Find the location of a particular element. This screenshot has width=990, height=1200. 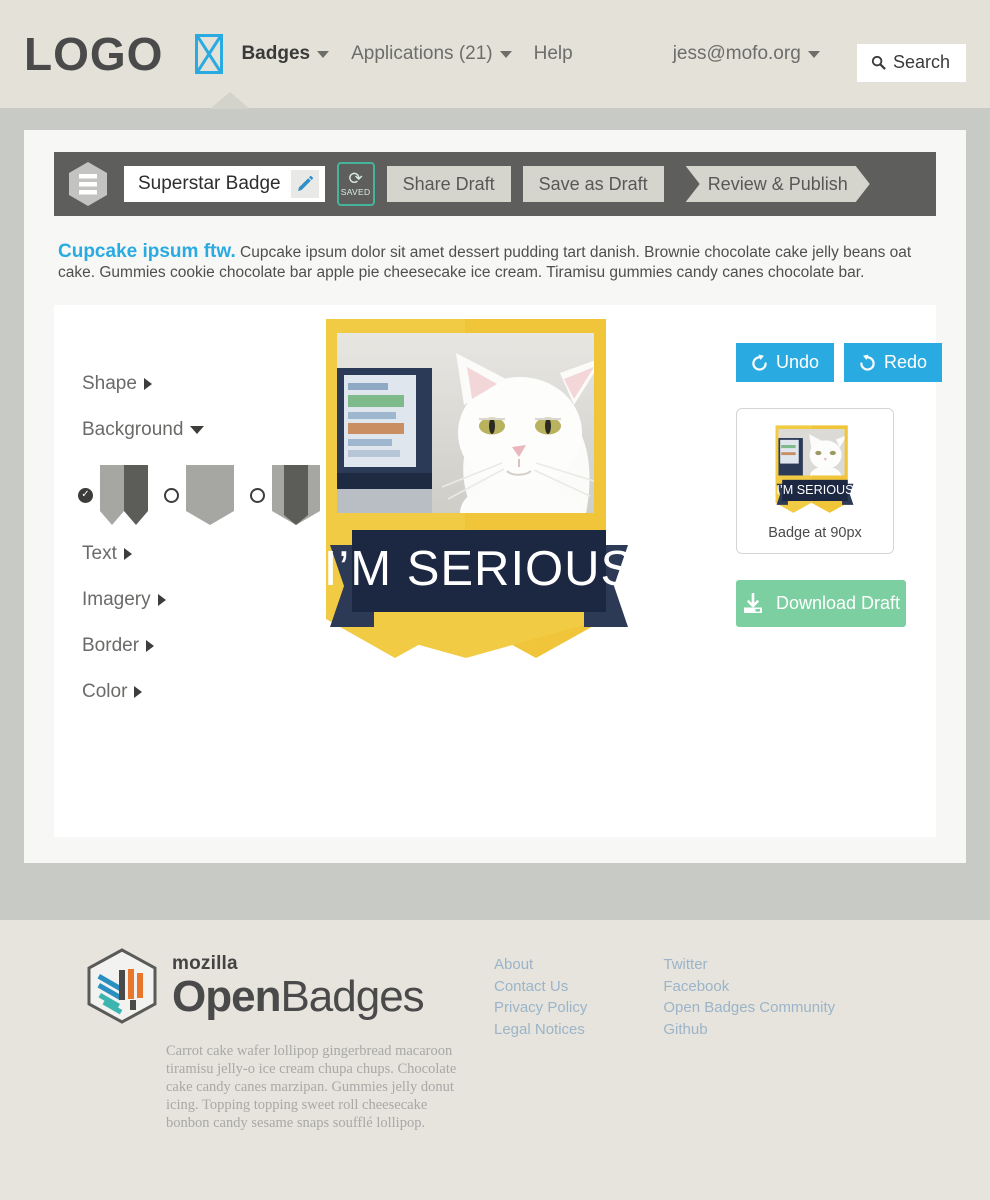

footer-link: Open Badges Community is located at coordinates (749, 1008).